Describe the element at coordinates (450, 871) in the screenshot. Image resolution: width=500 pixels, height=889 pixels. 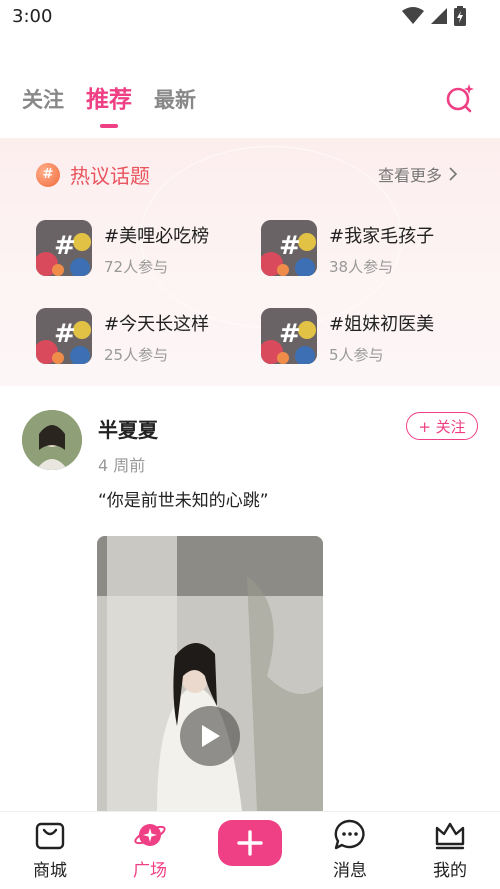
I see `nav-label-me: 我的` at that location.